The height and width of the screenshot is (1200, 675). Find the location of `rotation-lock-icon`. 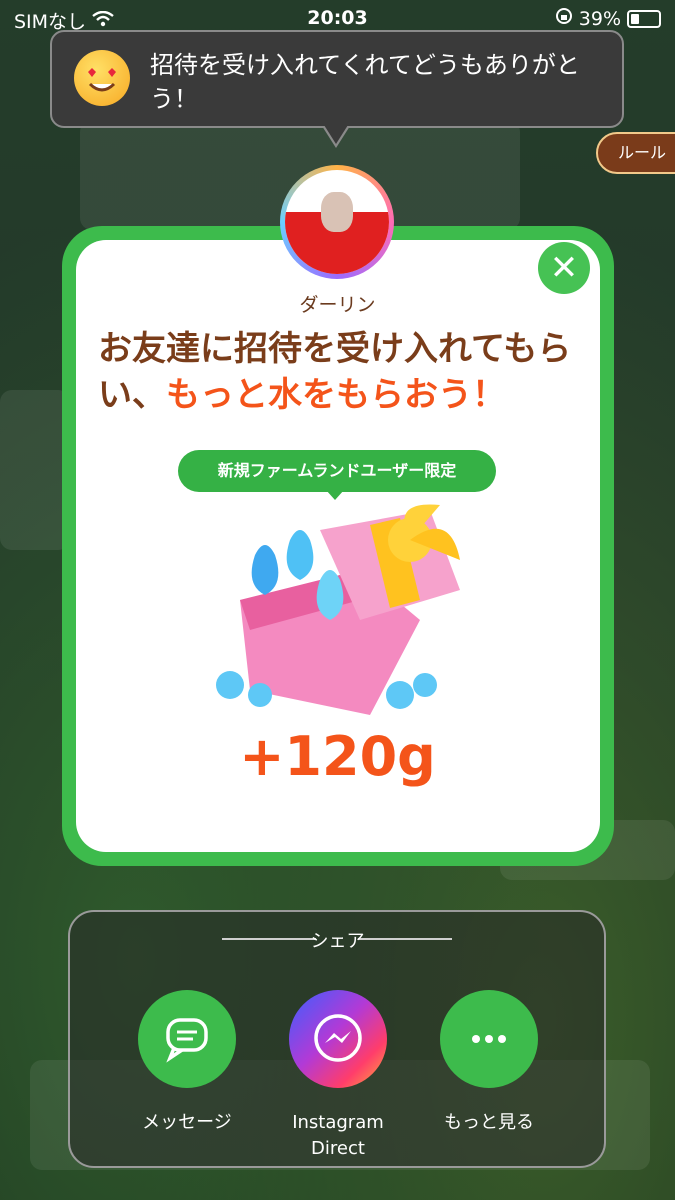

rotation-lock-icon is located at coordinates (564, 18).